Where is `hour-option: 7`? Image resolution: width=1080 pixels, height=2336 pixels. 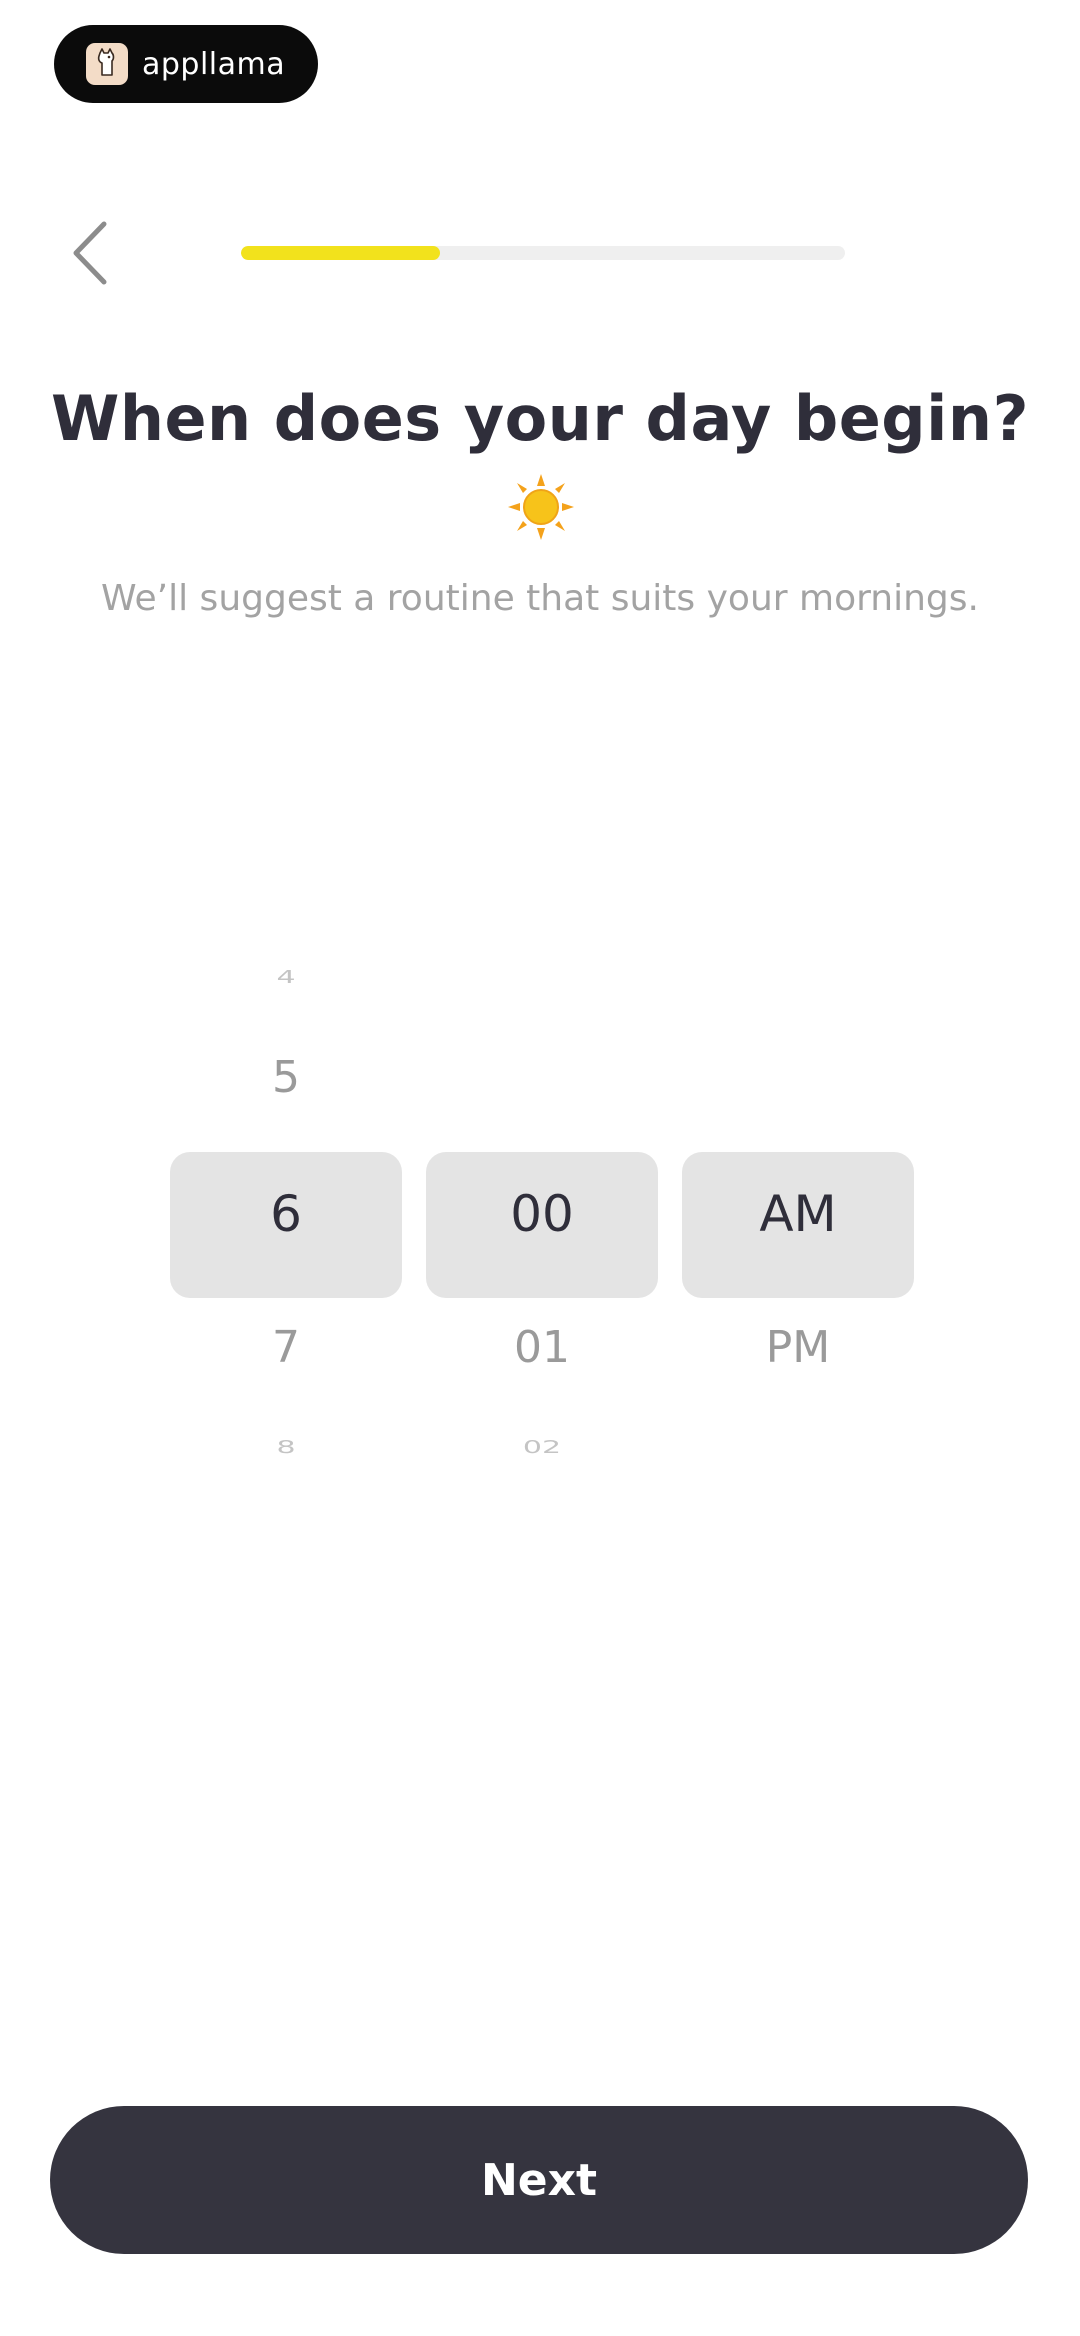
hour-option: 7 is located at coordinates (286, 1347).